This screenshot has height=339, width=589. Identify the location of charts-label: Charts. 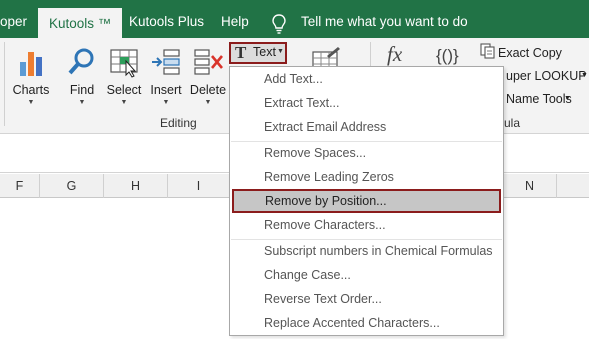
(31, 90).